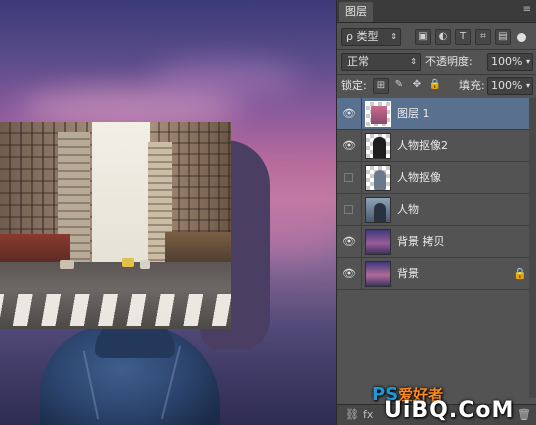 This screenshot has width=536, height=425. I want to click on layer-row-background-copy: 👁 背景 拷贝, so click(436, 242).